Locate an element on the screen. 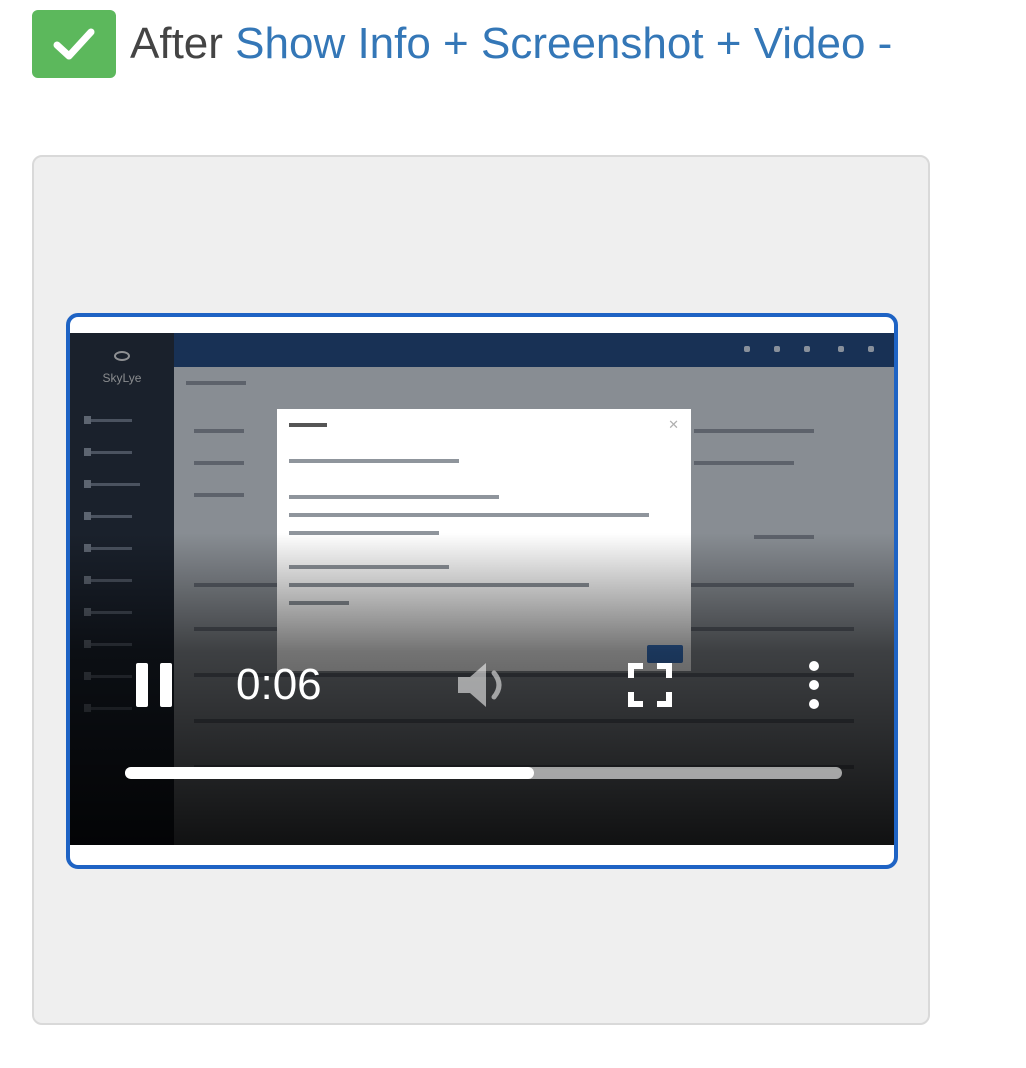 Image resolution: width=1026 pixels, height=1068 pixels. result-header: After Show Info + Screenshot + Video - is located at coordinates (462, 44).